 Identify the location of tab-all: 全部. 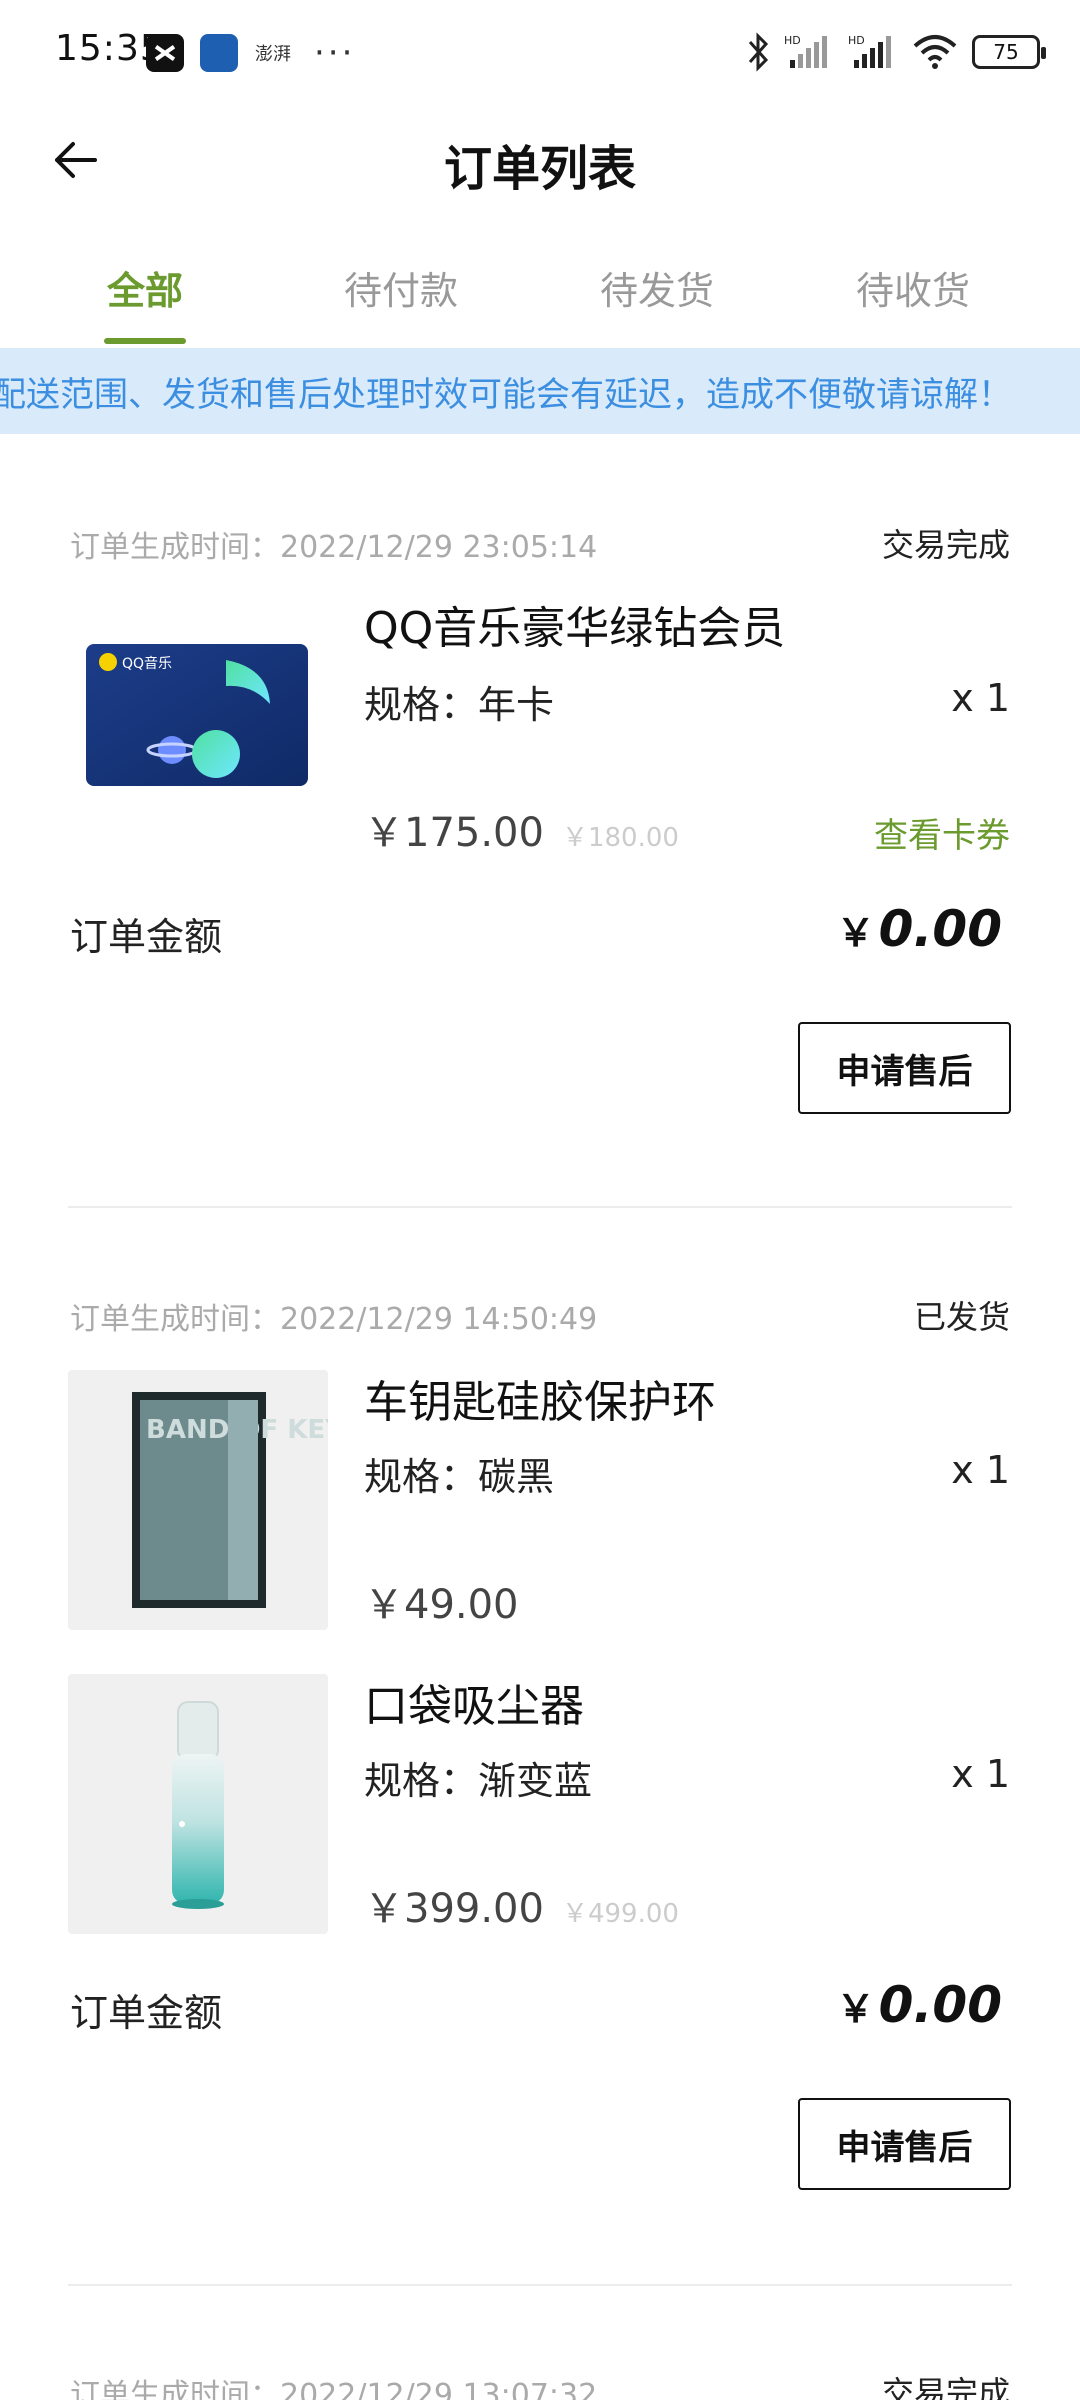
(145, 287).